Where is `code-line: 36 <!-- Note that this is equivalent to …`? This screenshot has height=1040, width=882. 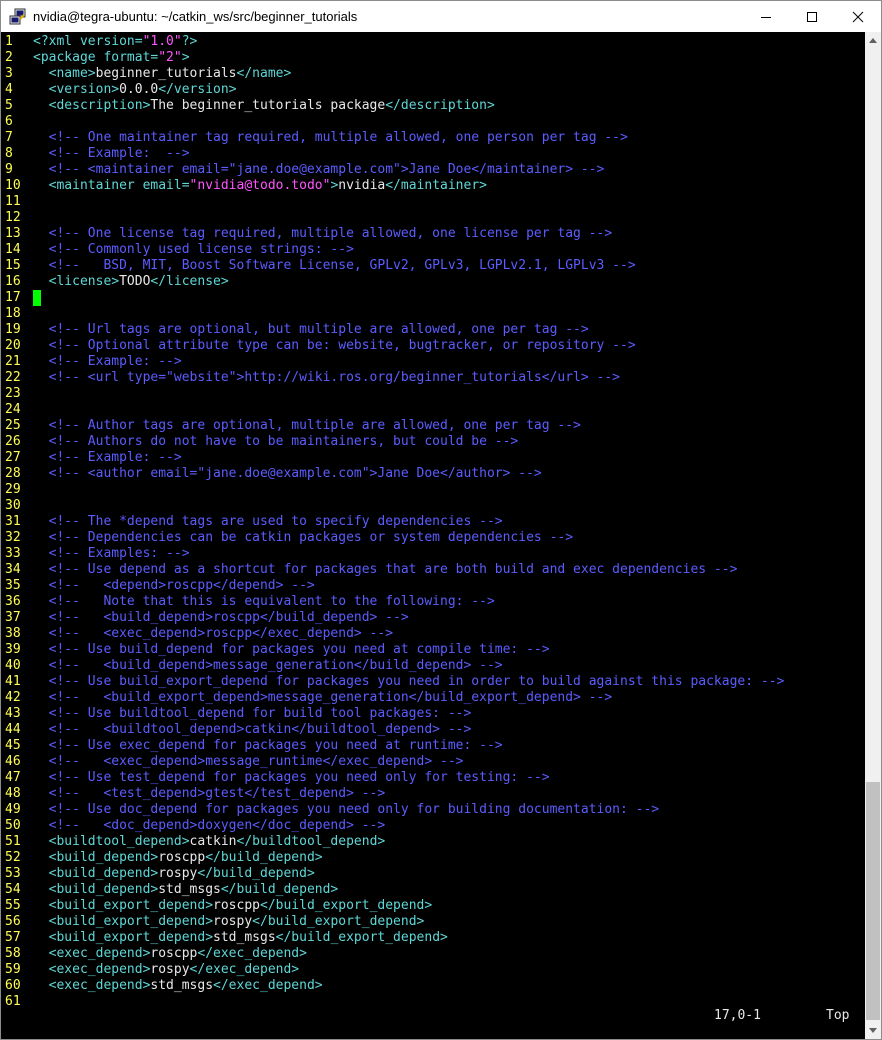
code-line: 36 <!-- Note that this is equivalent to … is located at coordinates (392, 602).